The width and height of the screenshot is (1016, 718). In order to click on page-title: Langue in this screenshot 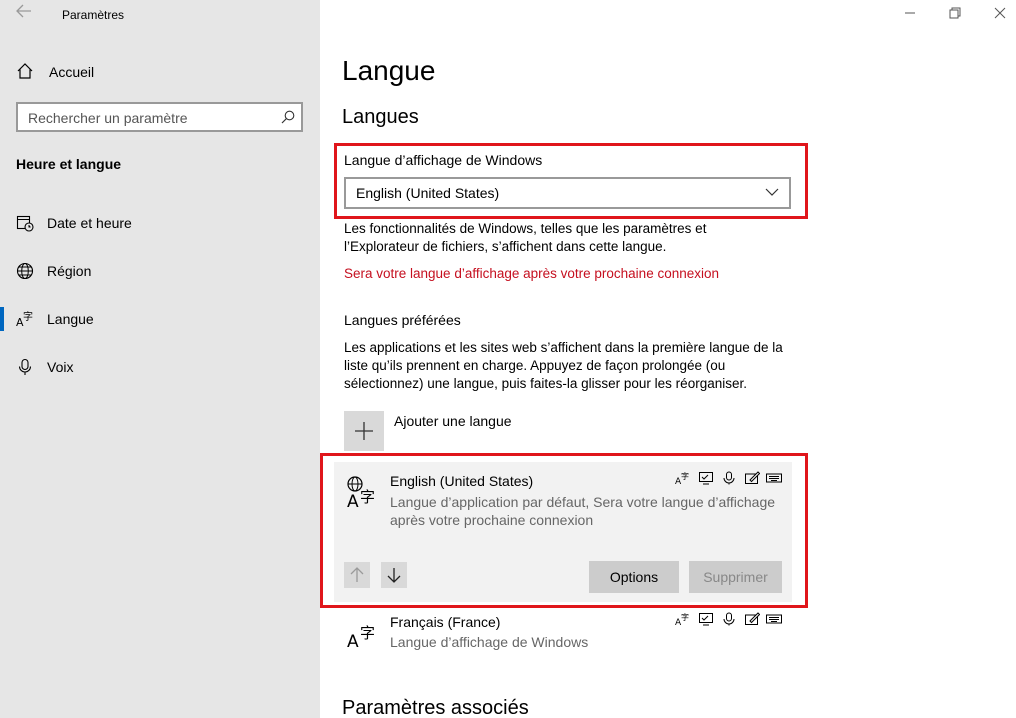, I will do `click(389, 70)`.